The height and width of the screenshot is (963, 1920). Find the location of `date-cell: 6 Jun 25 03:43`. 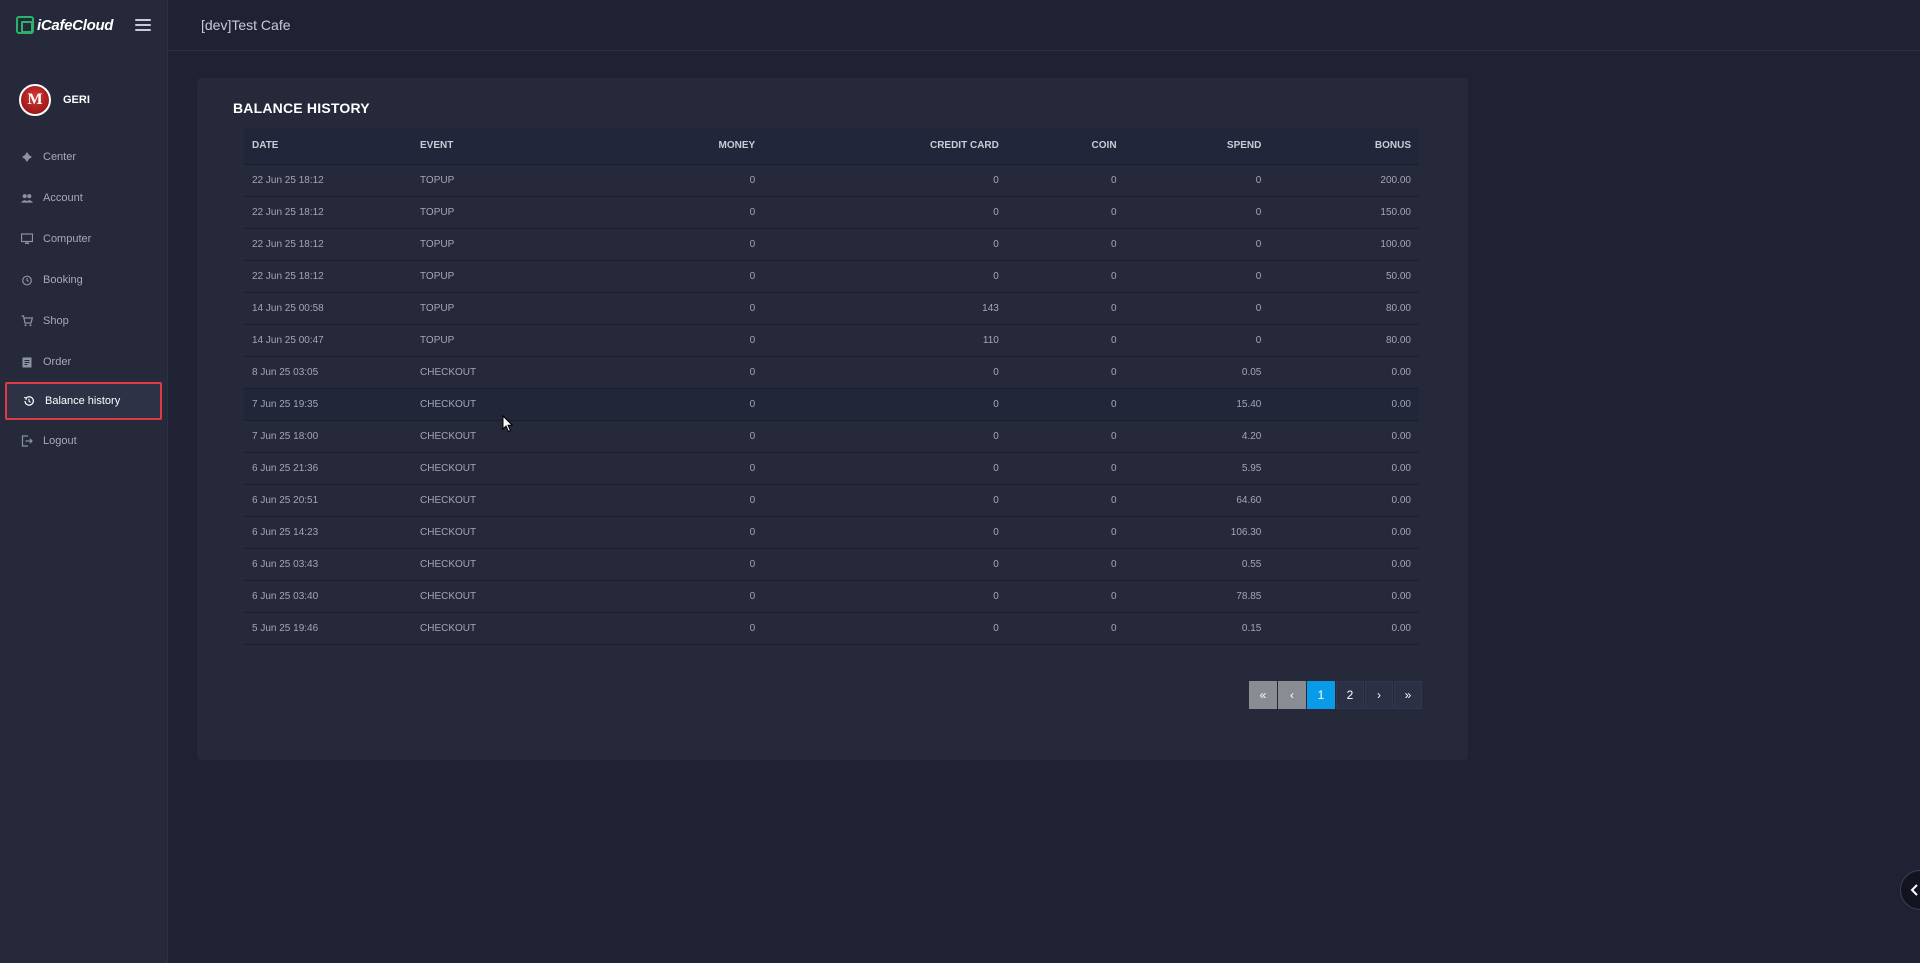

date-cell: 6 Jun 25 03:43 is located at coordinates (328, 564).